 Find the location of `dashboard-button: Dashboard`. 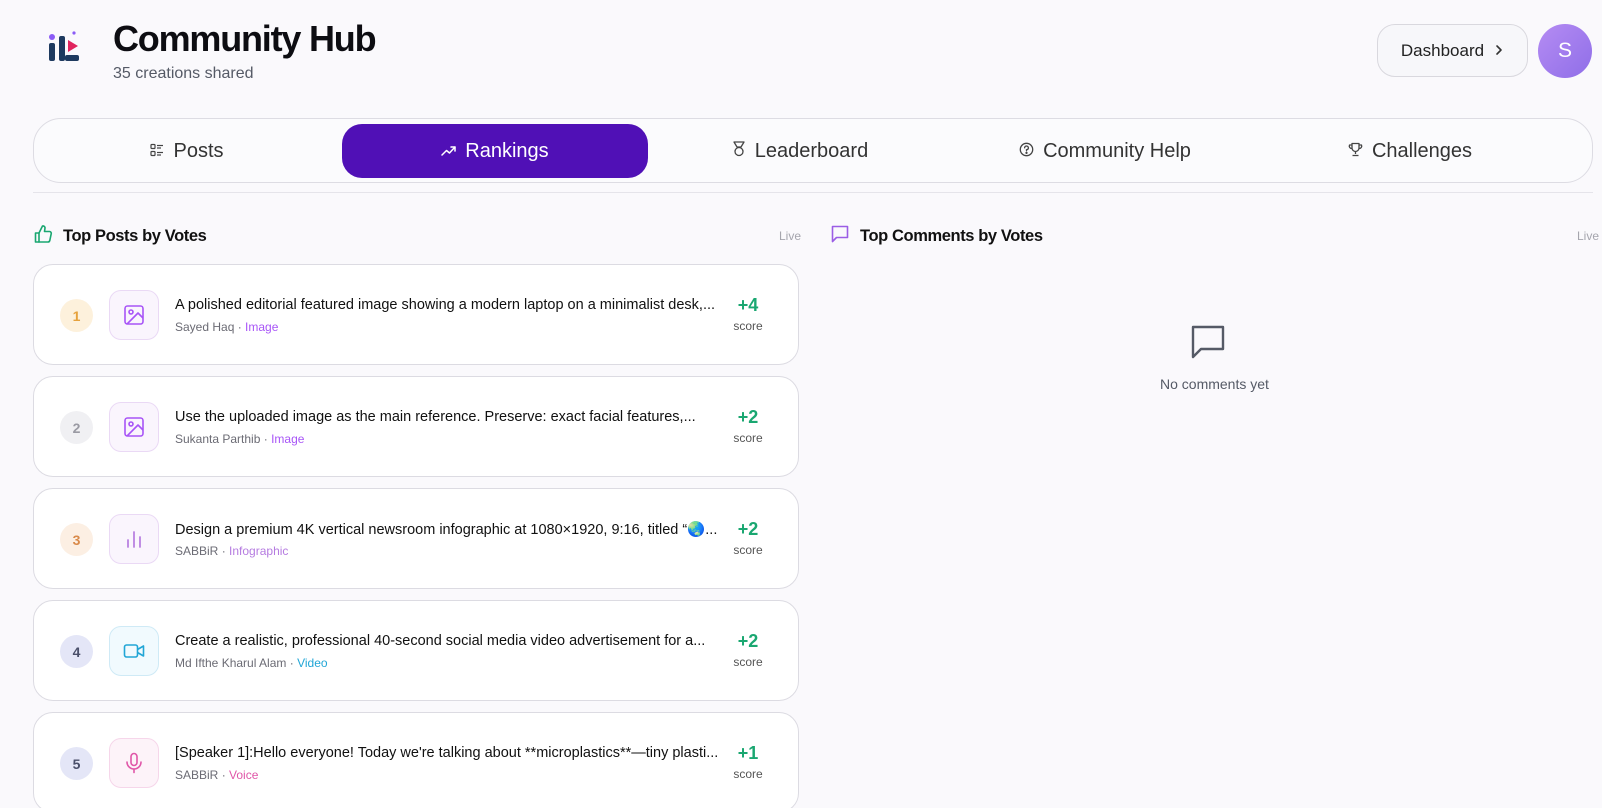

dashboard-button: Dashboard is located at coordinates (1452, 50).